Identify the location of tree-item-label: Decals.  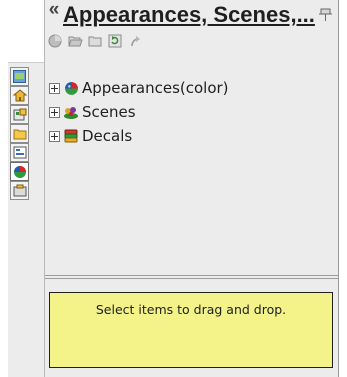
(107, 136).